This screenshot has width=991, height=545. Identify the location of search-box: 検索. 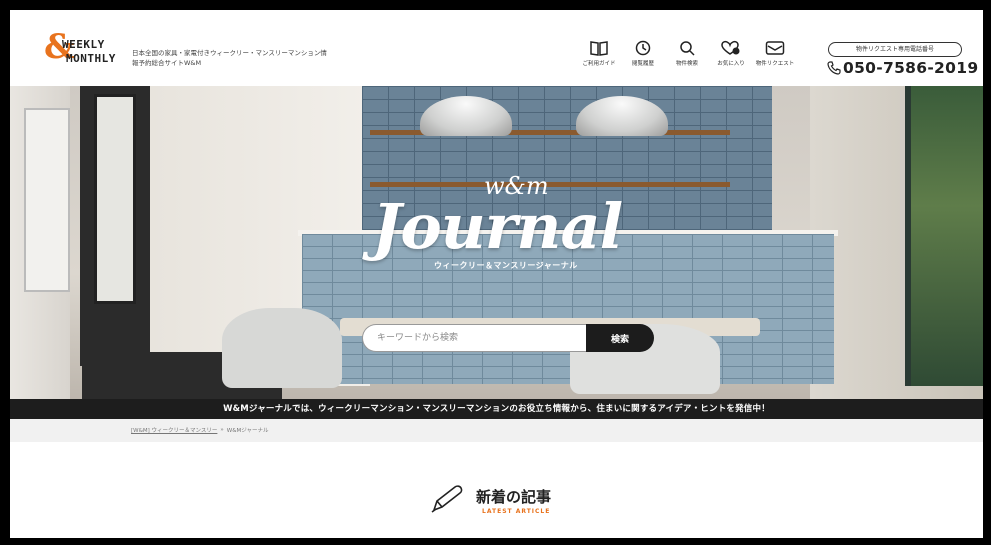
(508, 338).